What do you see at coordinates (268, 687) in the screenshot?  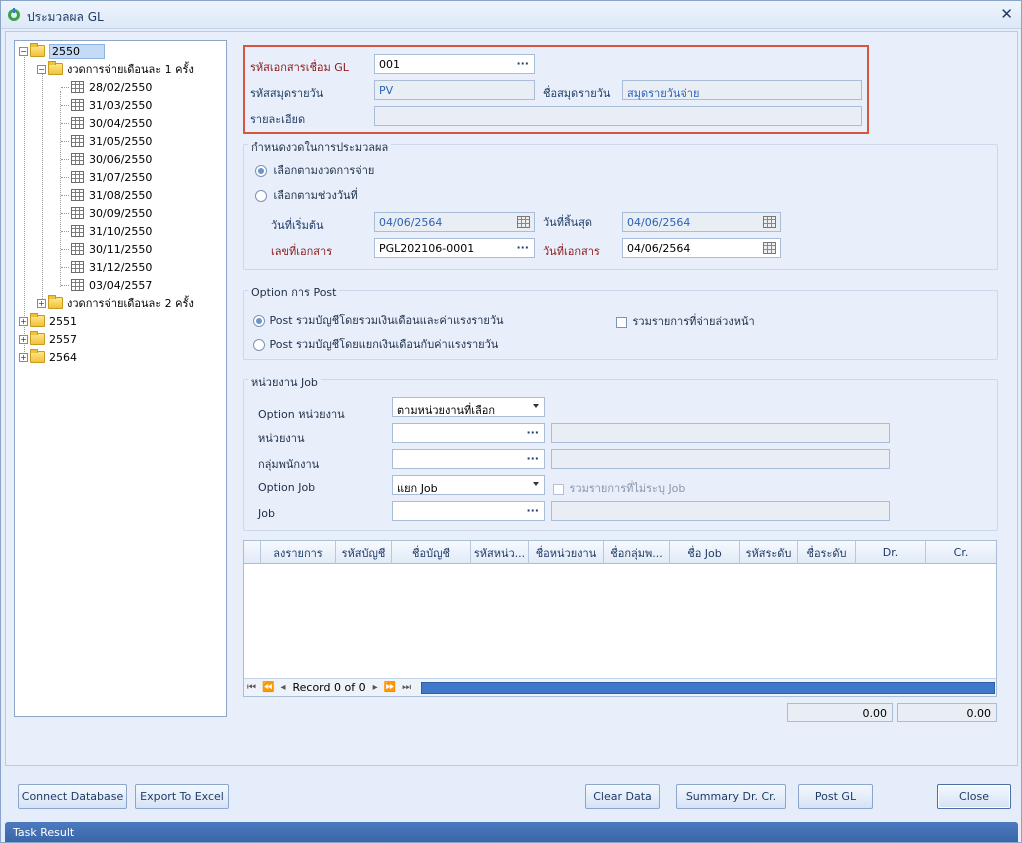 I see `prev-page-icon: ⏪` at bounding box center [268, 687].